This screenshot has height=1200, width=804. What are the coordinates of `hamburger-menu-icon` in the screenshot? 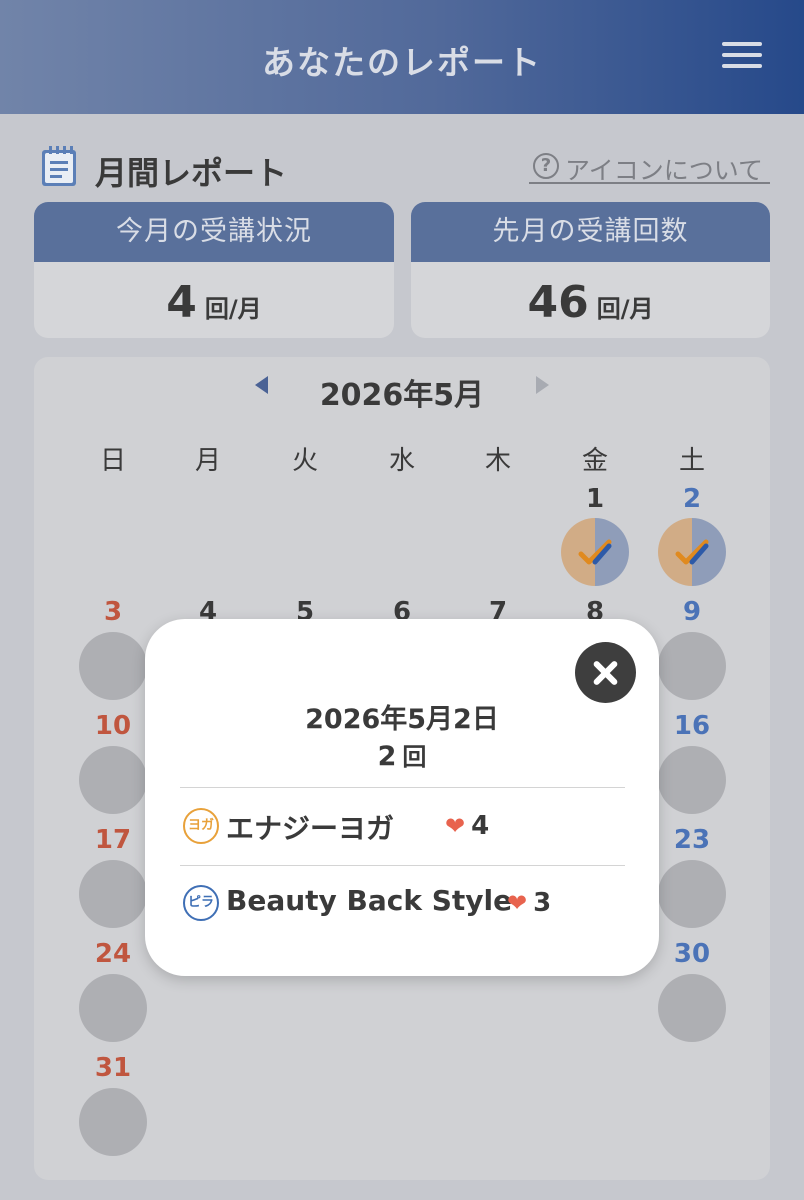 It's located at (744, 55).